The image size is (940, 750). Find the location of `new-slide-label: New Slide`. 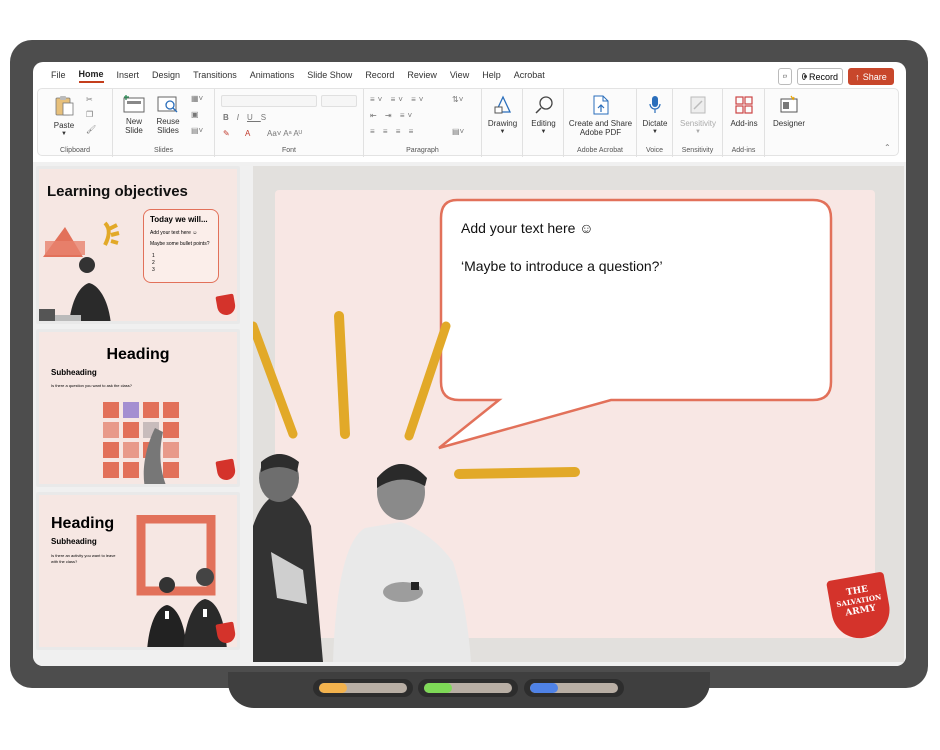

new-slide-label: New Slide is located at coordinates (134, 126).